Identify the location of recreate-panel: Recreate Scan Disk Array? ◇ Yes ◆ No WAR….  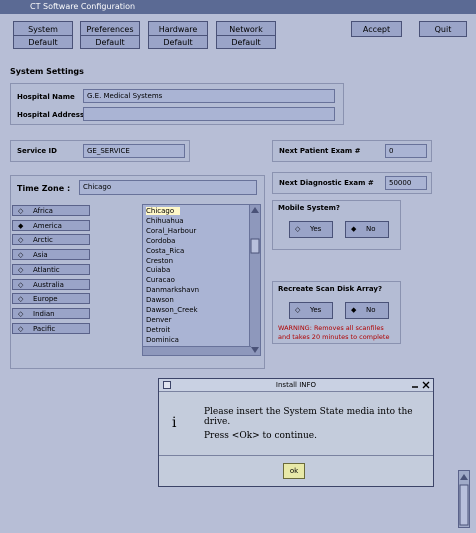
(336, 312).